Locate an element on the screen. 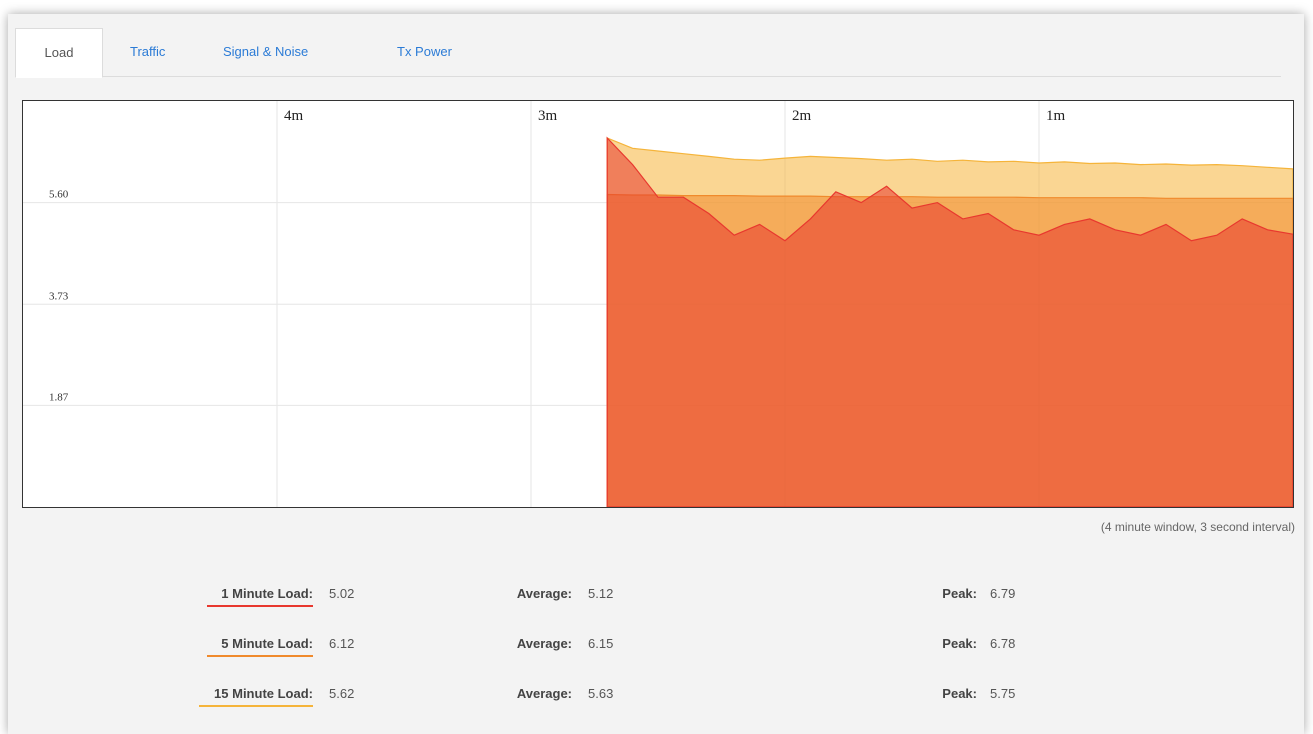 The image size is (1313, 734). tab-tx-power: Tx Power is located at coordinates (424, 52).